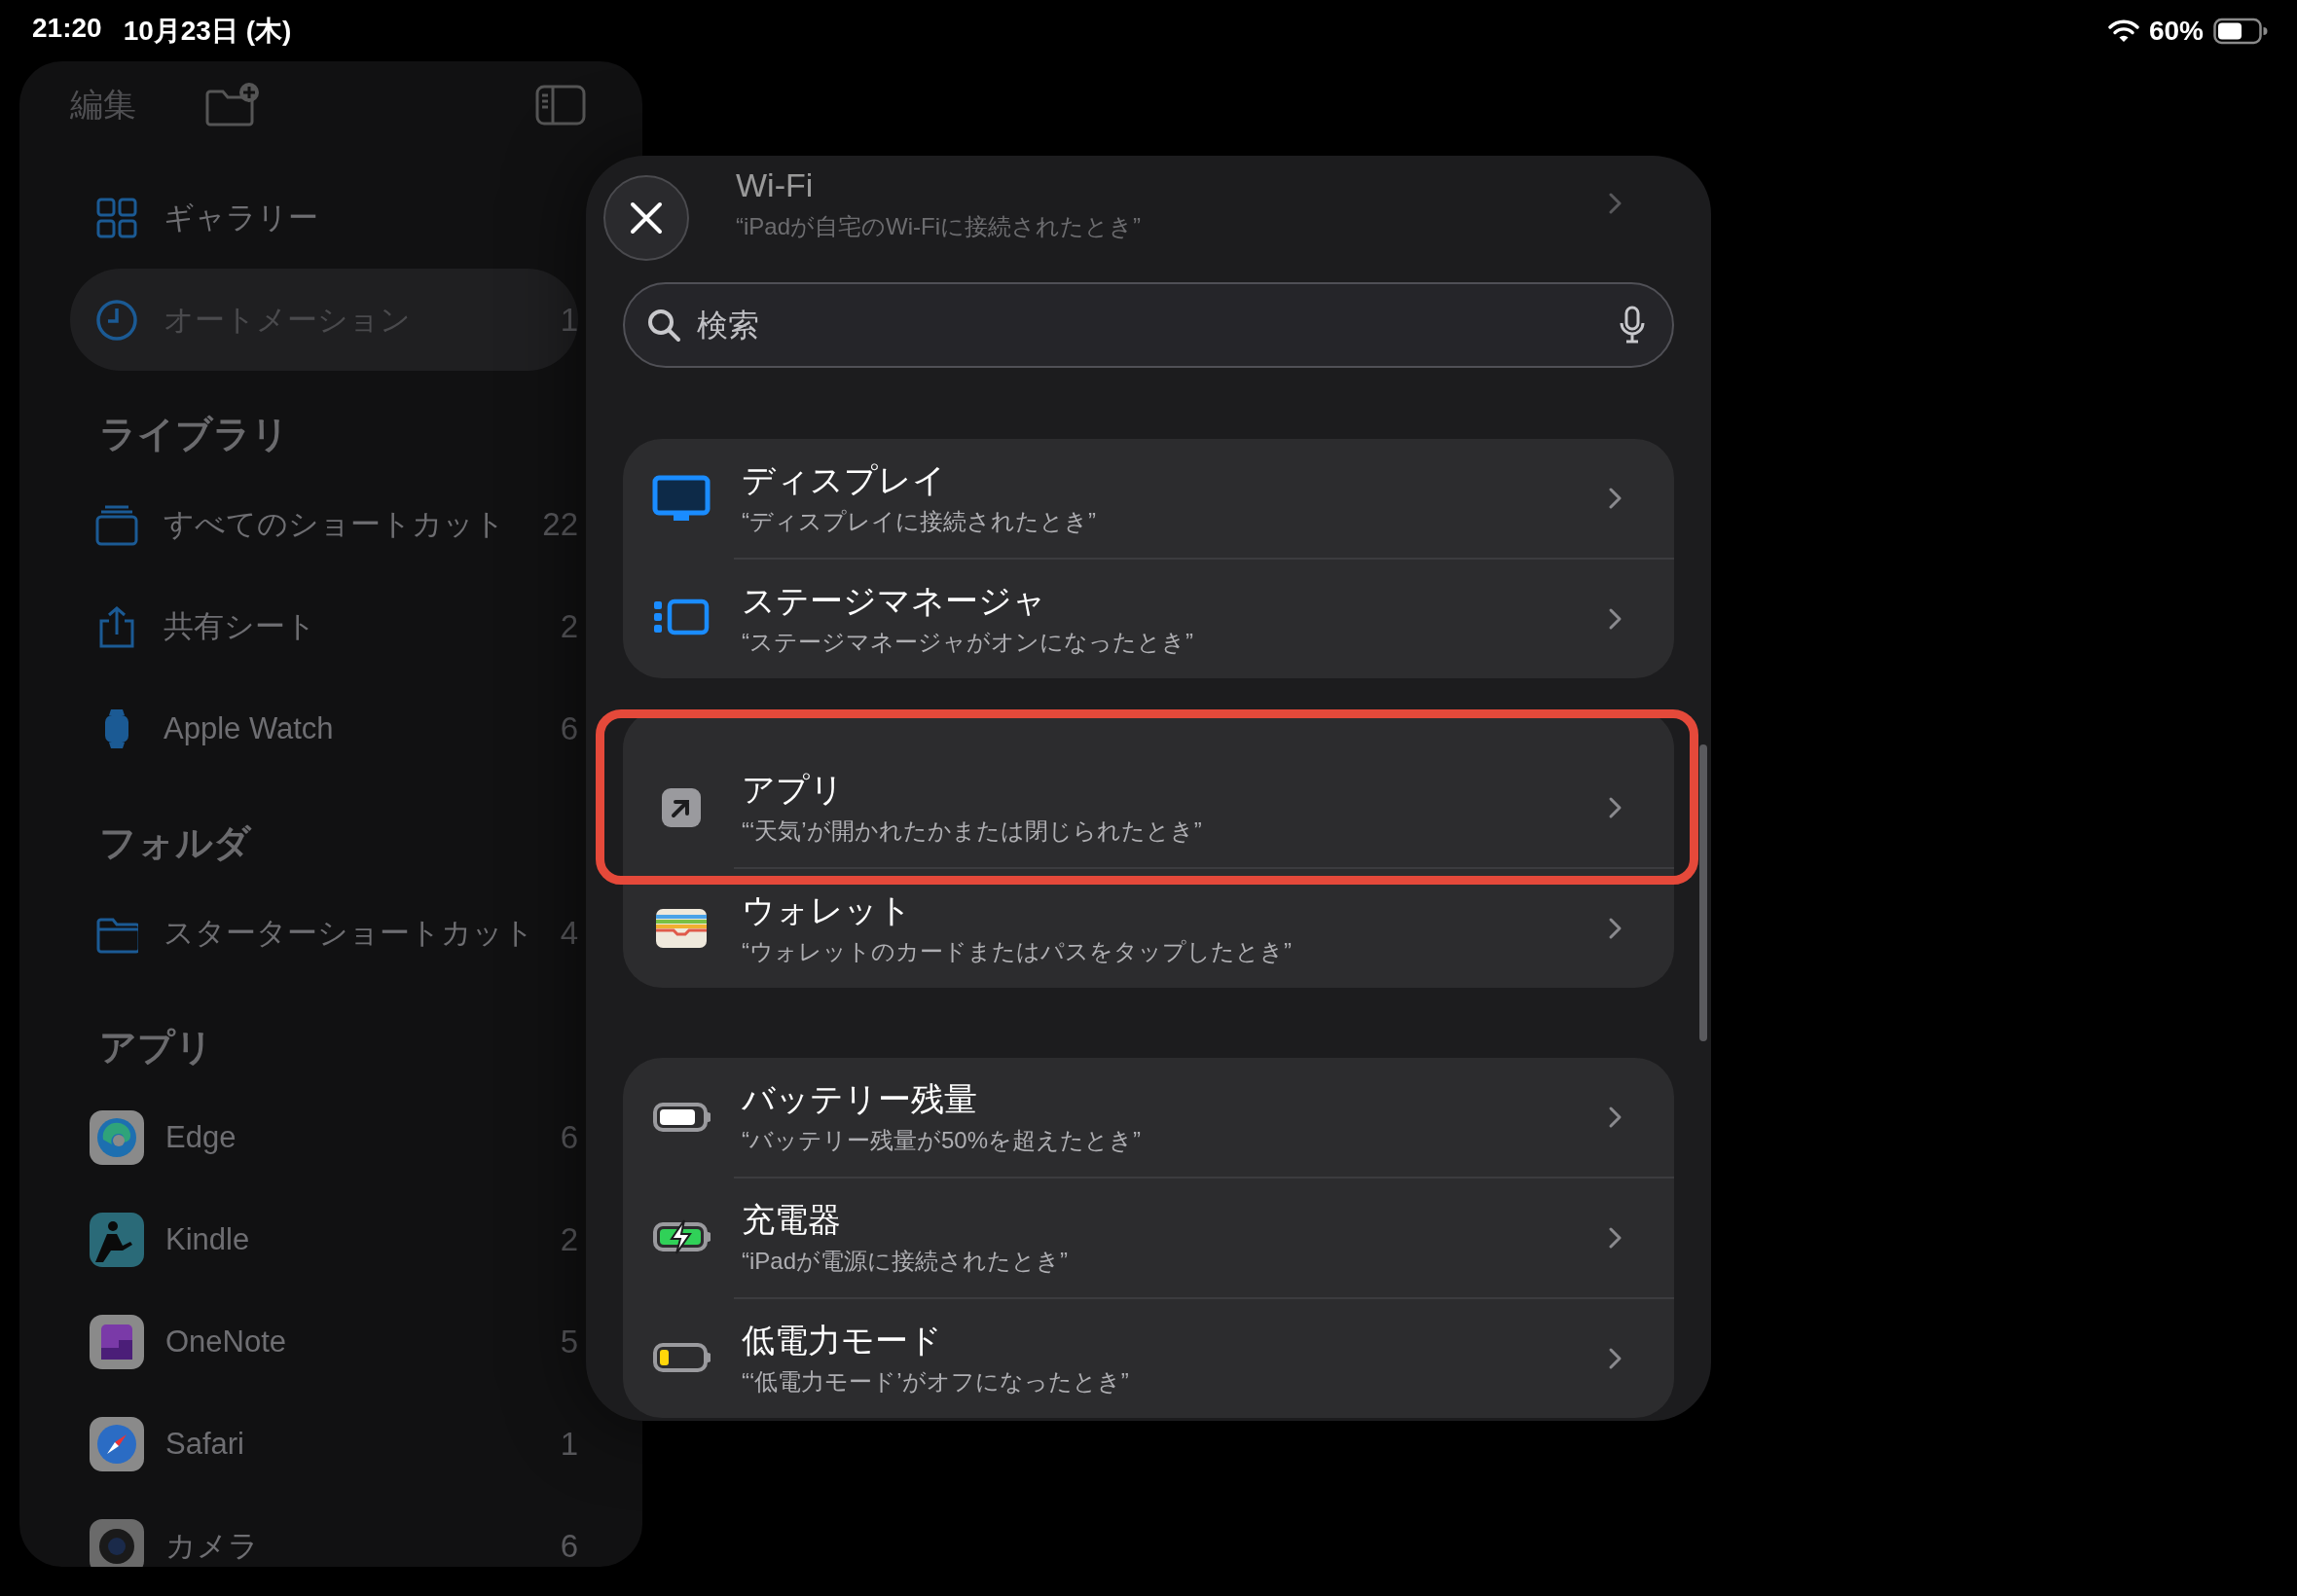 This screenshot has width=2297, height=1596. Describe the element at coordinates (1148, 1237) in the screenshot. I see `trigger-row: 充電器 “iPadが電源に接続されたとき”` at that location.